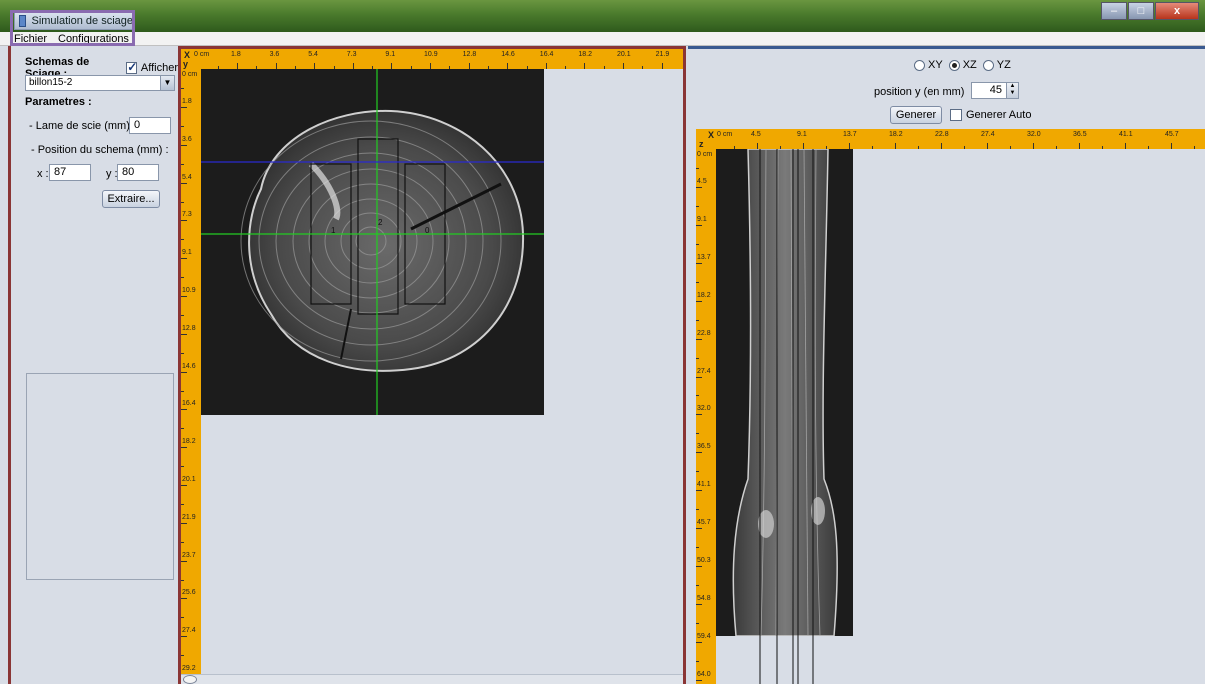 This screenshot has height=684, width=1205. What do you see at coordinates (58, 102) in the screenshot?
I see `parametres-title: Parametres :` at bounding box center [58, 102].